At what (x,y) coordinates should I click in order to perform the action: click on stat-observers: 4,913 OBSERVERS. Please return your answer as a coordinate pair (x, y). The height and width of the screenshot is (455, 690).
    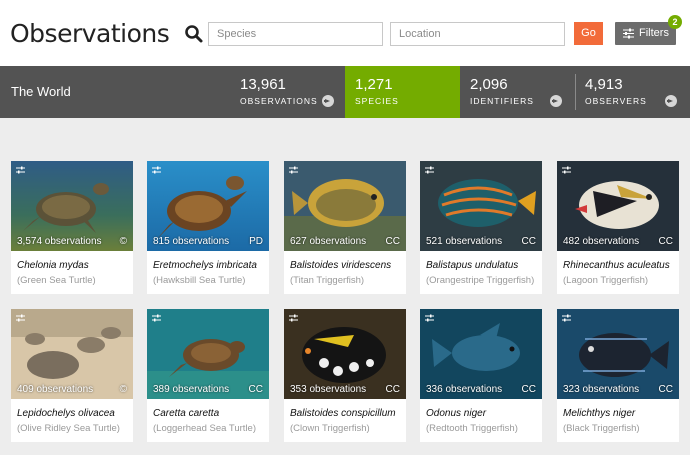
    Looking at the image, I should click on (632, 92).